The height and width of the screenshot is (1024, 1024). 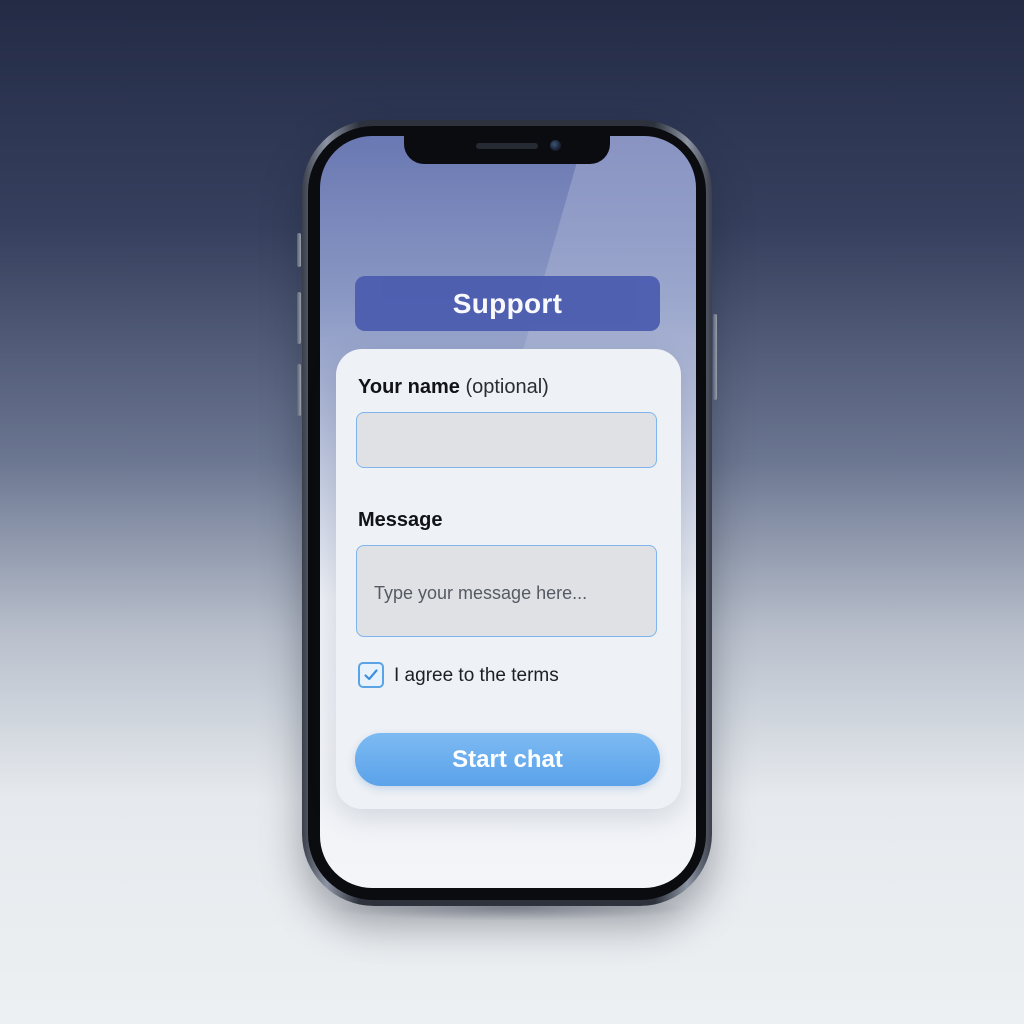 I want to click on phone-notch, so click(x=507, y=150).